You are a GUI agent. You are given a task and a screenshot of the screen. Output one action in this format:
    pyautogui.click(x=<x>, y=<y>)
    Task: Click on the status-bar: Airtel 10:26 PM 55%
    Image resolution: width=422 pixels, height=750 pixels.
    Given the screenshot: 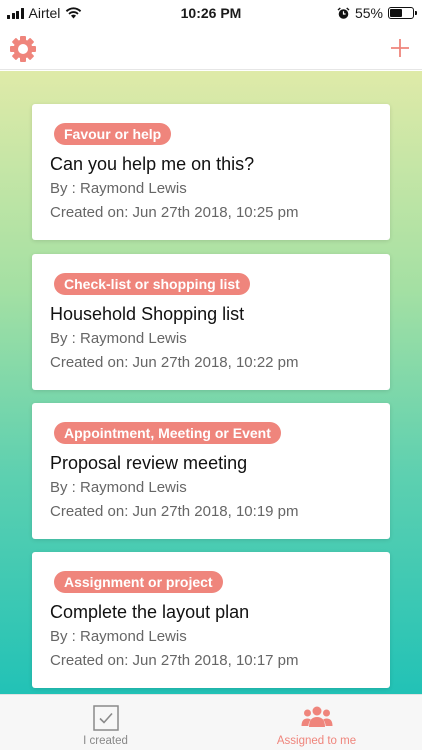 What is the action you would take?
    pyautogui.click(x=211, y=13)
    